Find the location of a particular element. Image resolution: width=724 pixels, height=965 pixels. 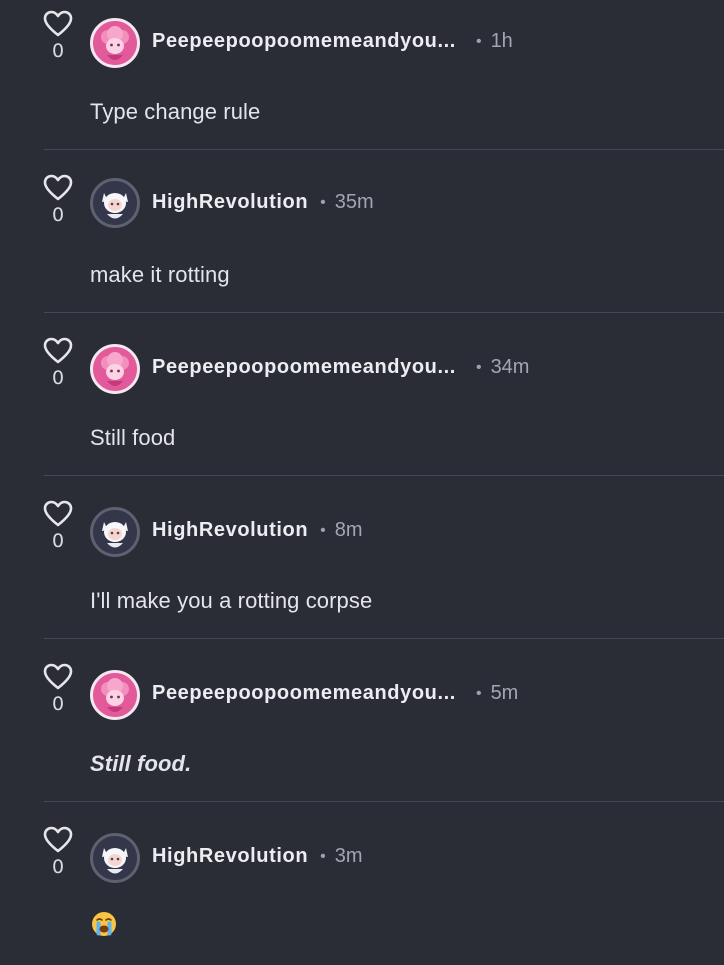

comment-text: Still food is located at coordinates (133, 437).